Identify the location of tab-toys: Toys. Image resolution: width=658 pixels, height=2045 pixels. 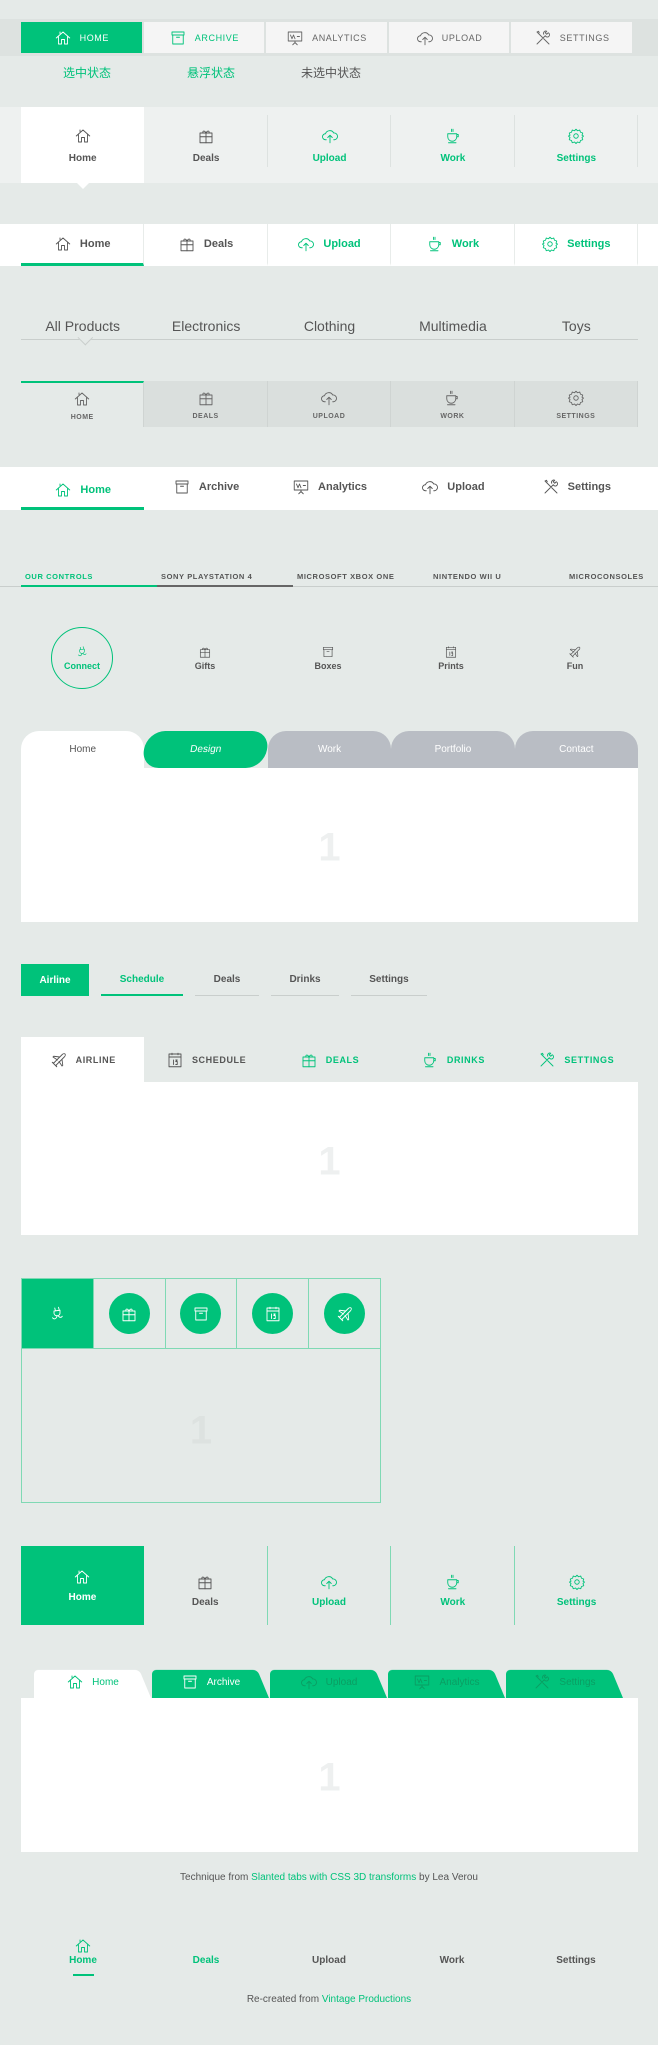
(576, 325).